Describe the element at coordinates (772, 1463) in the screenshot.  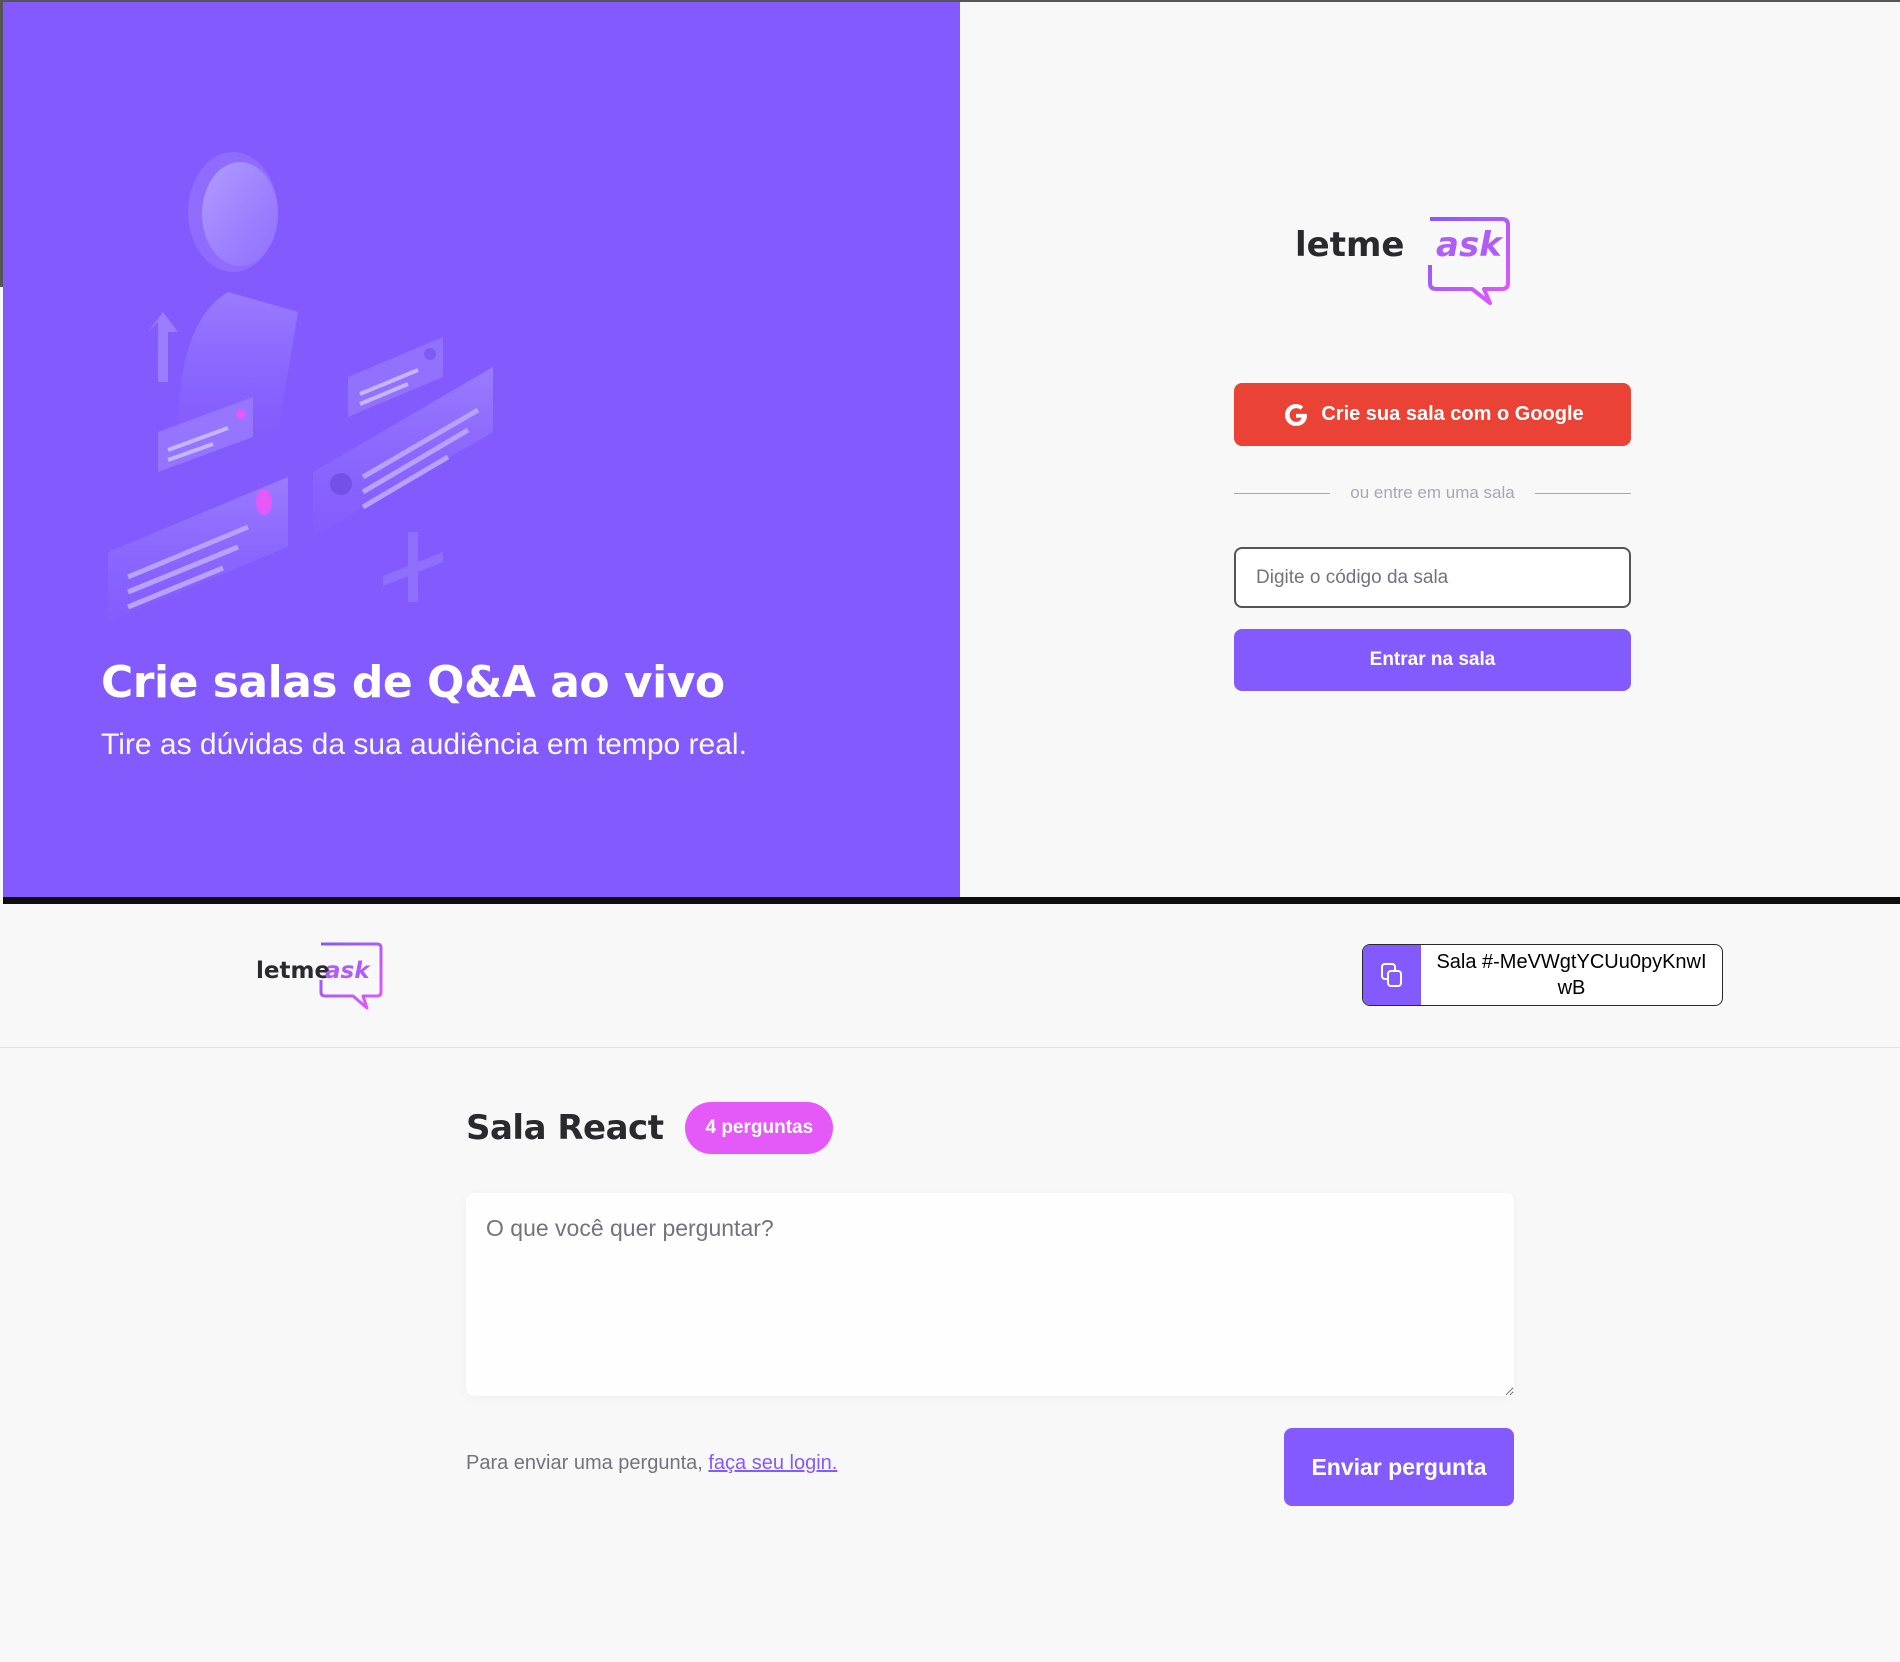
I see `login-link: faça seu login.` at that location.